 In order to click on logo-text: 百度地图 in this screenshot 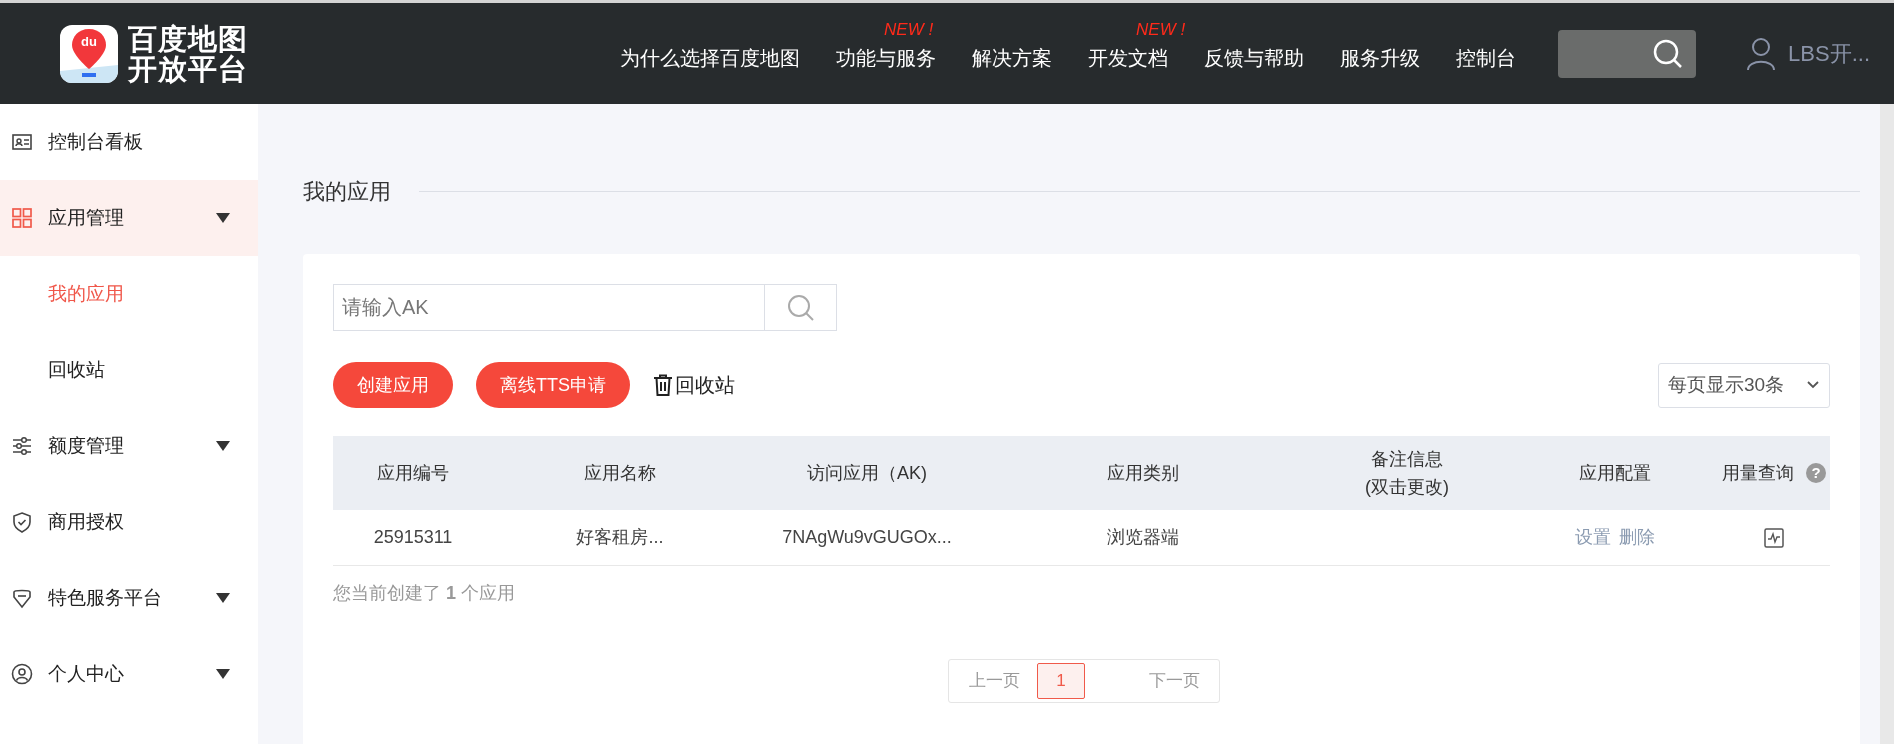, I will do `click(188, 38)`.